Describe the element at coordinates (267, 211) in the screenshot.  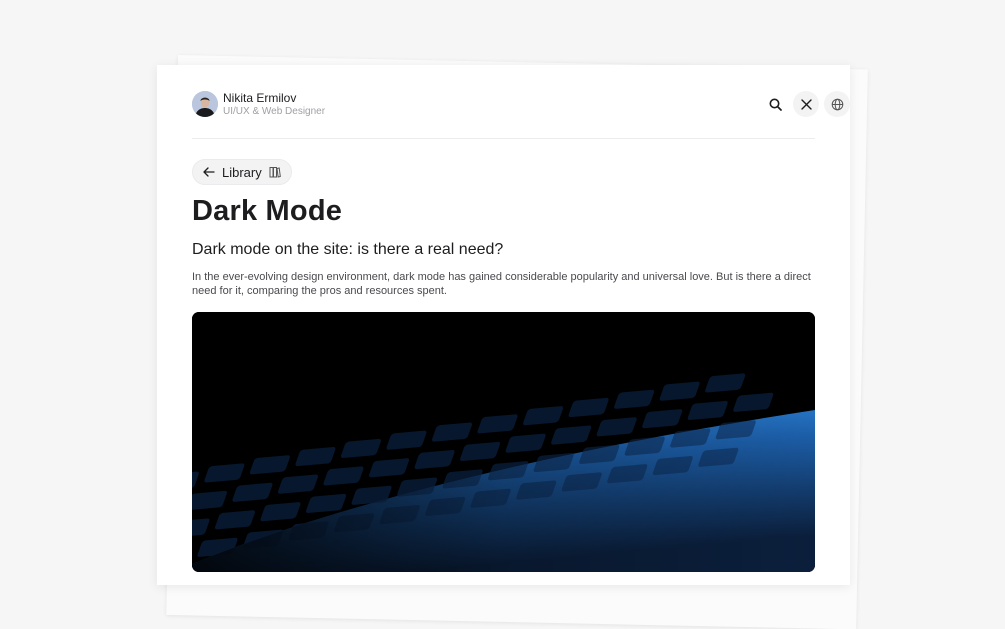
I see `page-title: Dark Mode` at that location.